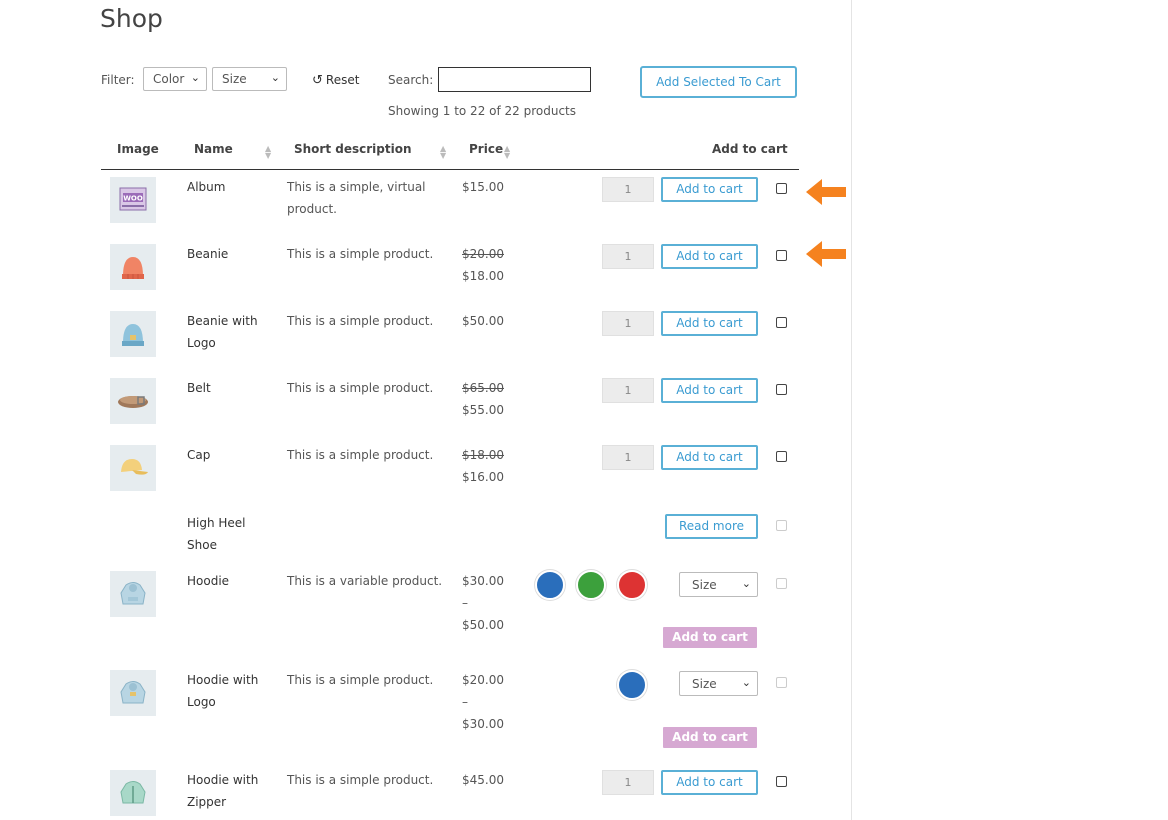 The image size is (1168, 820). I want to click on header-name: Name, so click(213, 149).